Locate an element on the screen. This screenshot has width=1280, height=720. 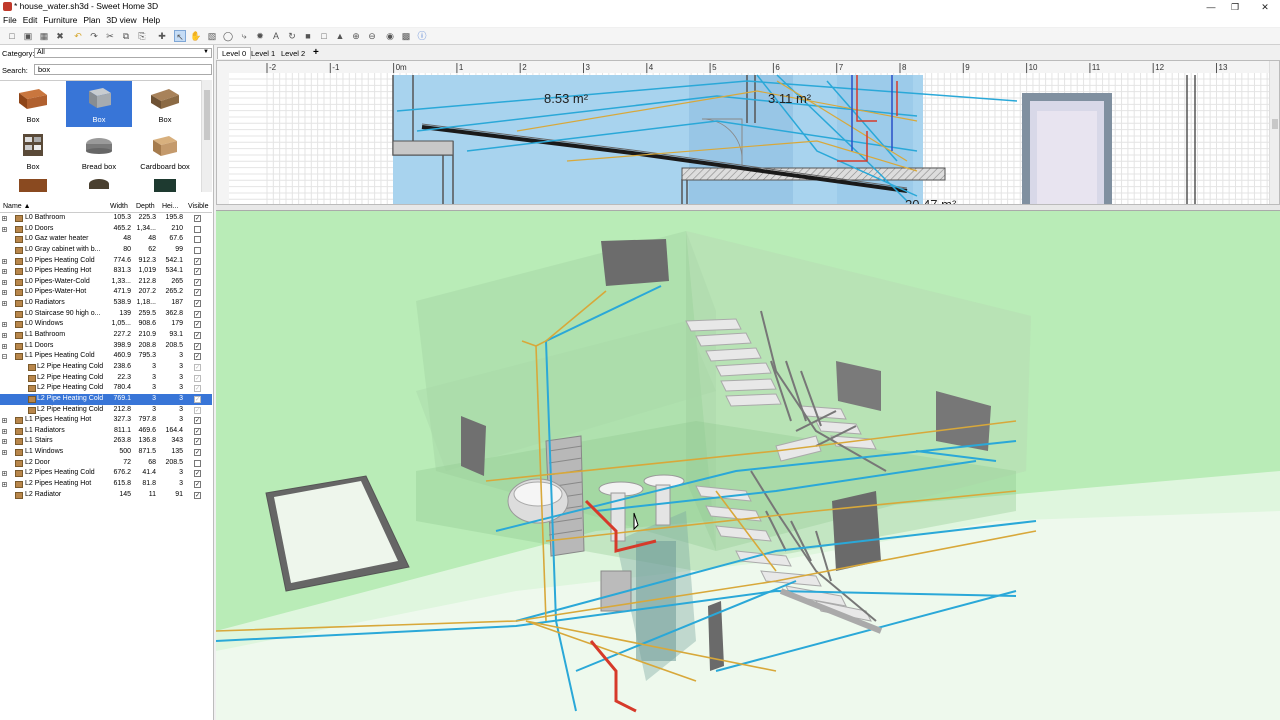
tab-level-1: Level 1 is located at coordinates (263, 53).